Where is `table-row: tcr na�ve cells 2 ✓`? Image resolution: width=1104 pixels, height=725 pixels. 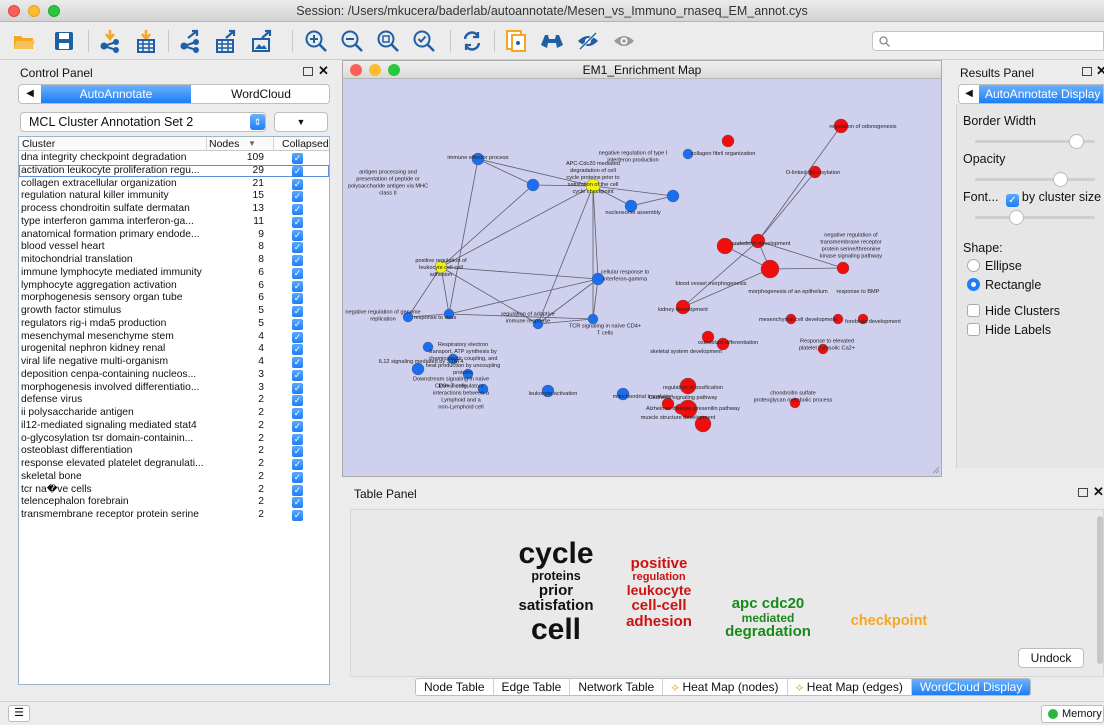 table-row: tcr na�ve cells 2 ✓ is located at coordinates (174, 490).